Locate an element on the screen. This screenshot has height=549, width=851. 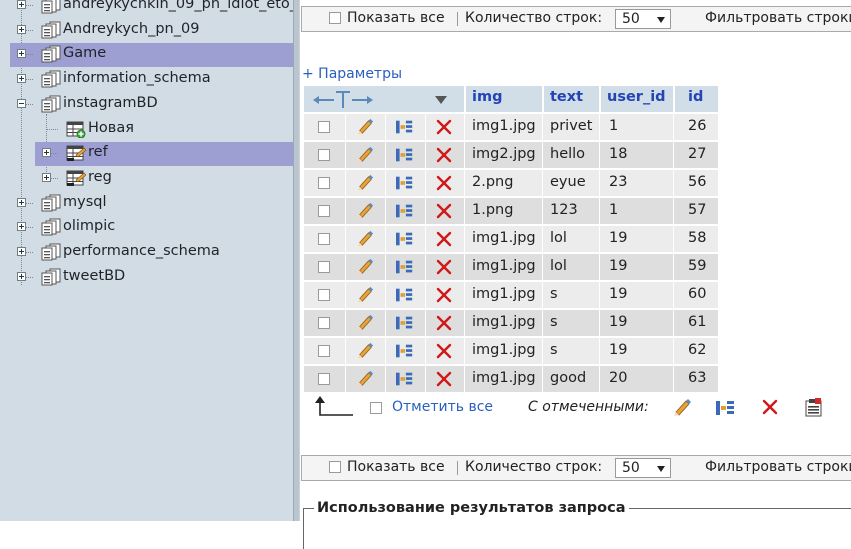
tree-table-ref: ref is located at coordinates (164, 154).